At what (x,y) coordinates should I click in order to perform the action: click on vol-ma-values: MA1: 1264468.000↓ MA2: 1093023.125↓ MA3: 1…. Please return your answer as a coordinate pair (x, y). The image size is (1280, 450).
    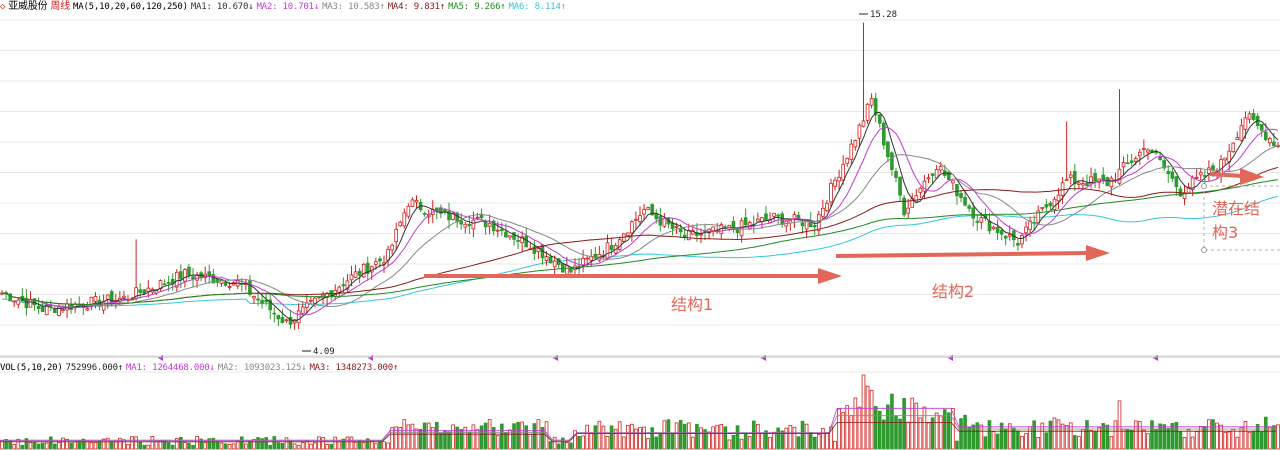
    Looking at the image, I should click on (263, 368).